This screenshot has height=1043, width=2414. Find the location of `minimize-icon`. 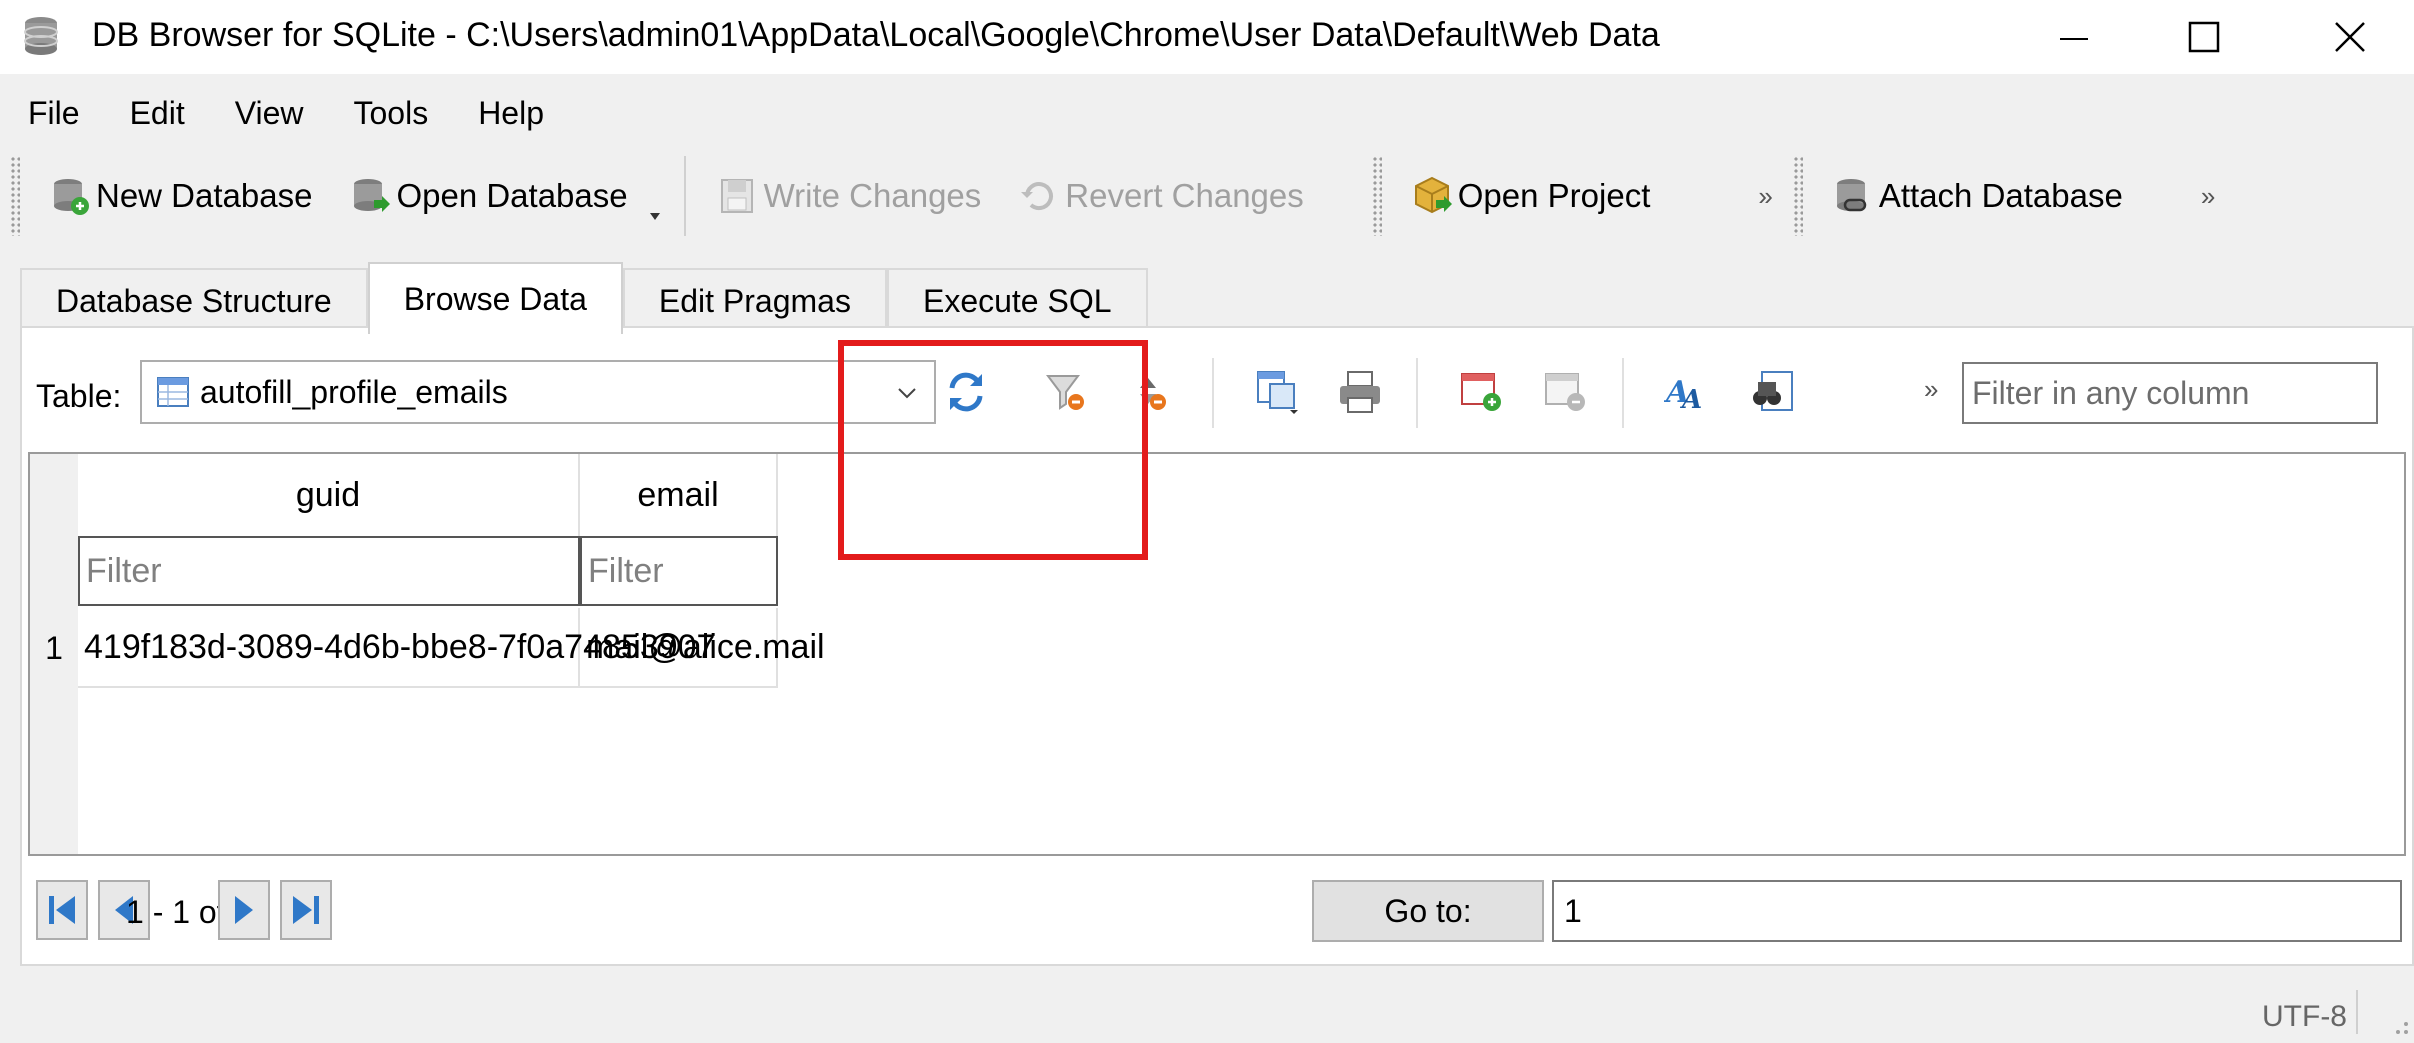

minimize-icon is located at coordinates (2074, 39).